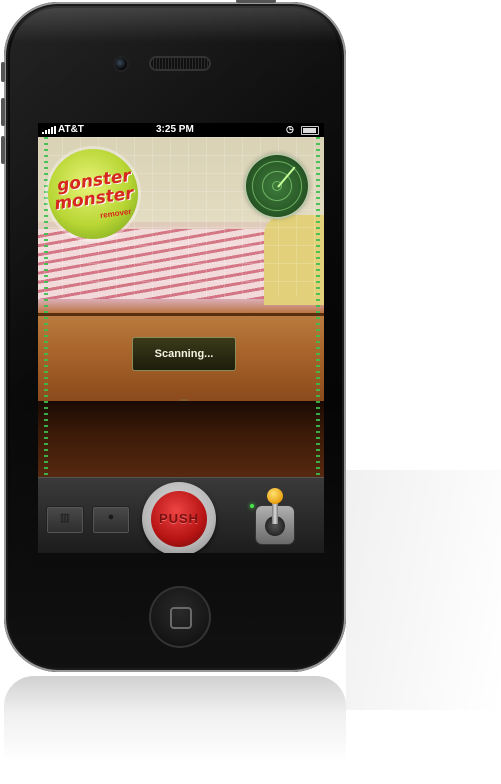 The image size is (501, 784). I want to click on joystick-knob, so click(275, 496).